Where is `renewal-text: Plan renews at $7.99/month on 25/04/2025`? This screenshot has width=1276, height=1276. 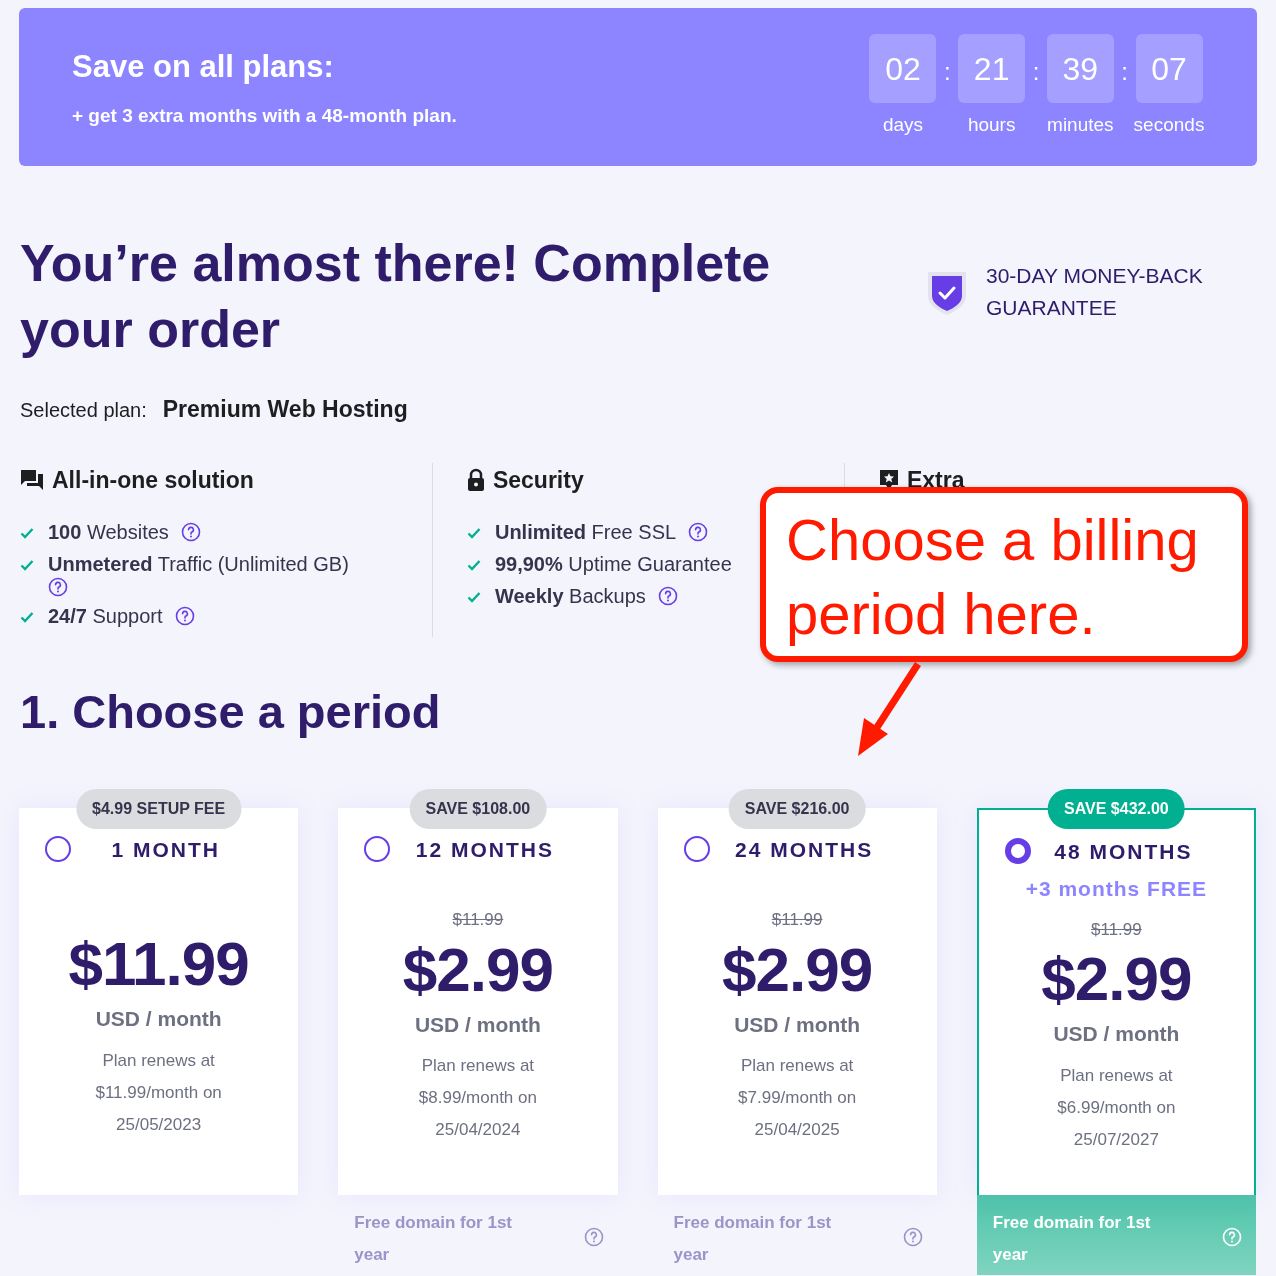 renewal-text: Plan renews at $7.99/month on 25/04/2025 is located at coordinates (797, 1098).